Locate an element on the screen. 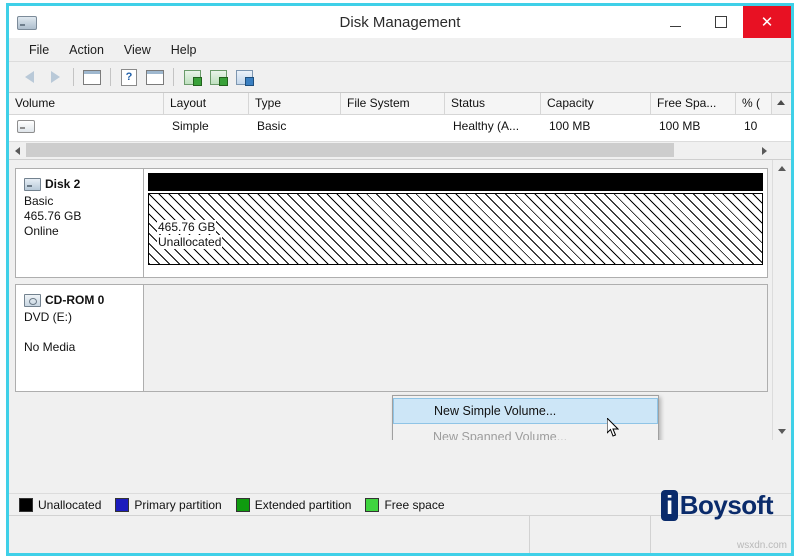 Image resolution: width=800 pixels, height=559 pixels. arrow-left-icon is located at coordinates (29, 77).